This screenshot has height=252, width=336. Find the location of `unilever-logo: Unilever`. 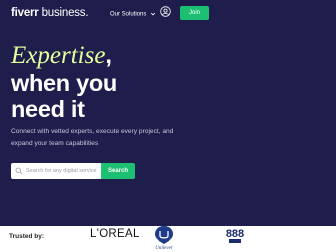

unilever-logo: Unilever is located at coordinates (164, 238).